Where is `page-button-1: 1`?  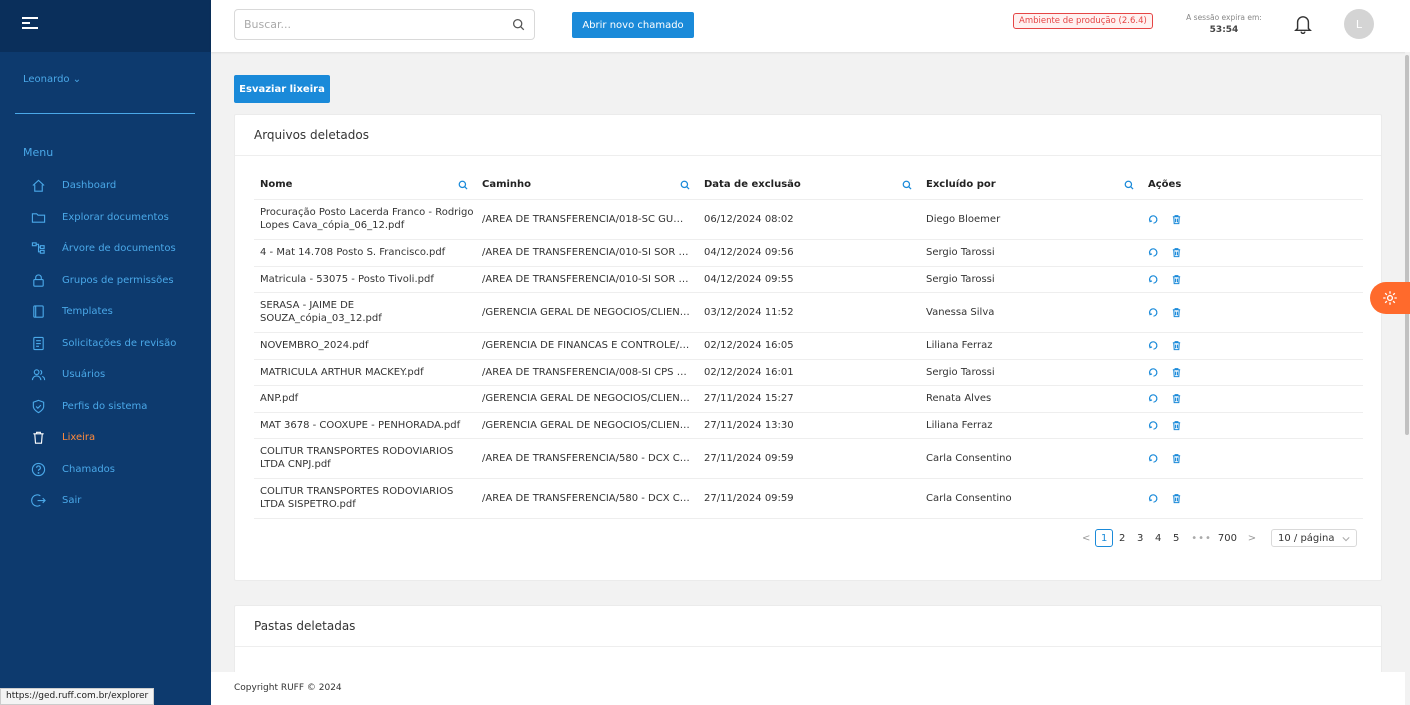 page-button-1: 1 is located at coordinates (1104, 538).